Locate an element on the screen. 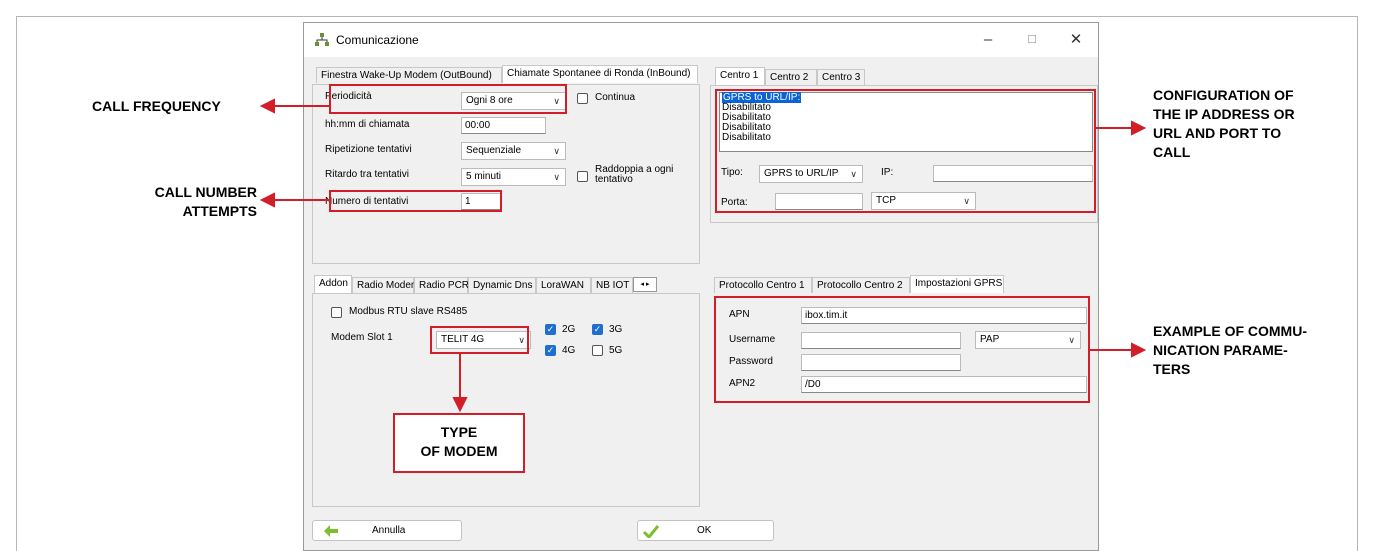  annotation-modem-type: TYPE OF MODEM is located at coordinates (459, 441).